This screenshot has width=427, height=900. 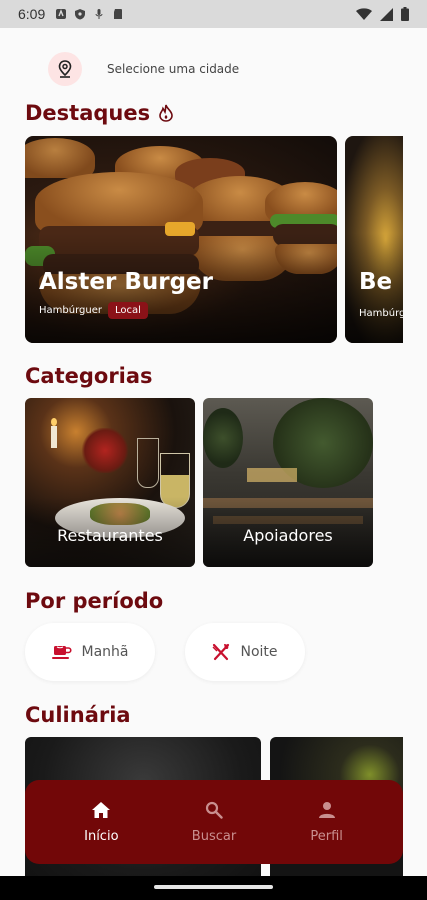 I want to click on coffee-cup-icon, so click(x=61, y=652).